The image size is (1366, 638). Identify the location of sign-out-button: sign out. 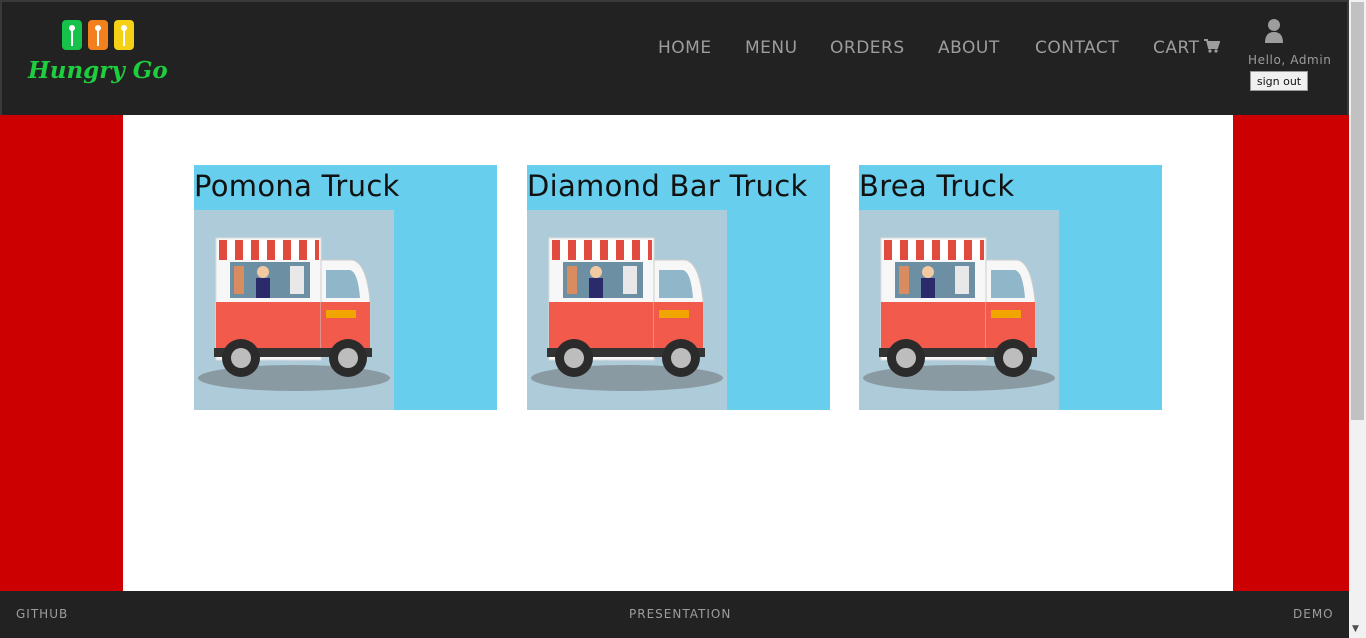
(1279, 81).